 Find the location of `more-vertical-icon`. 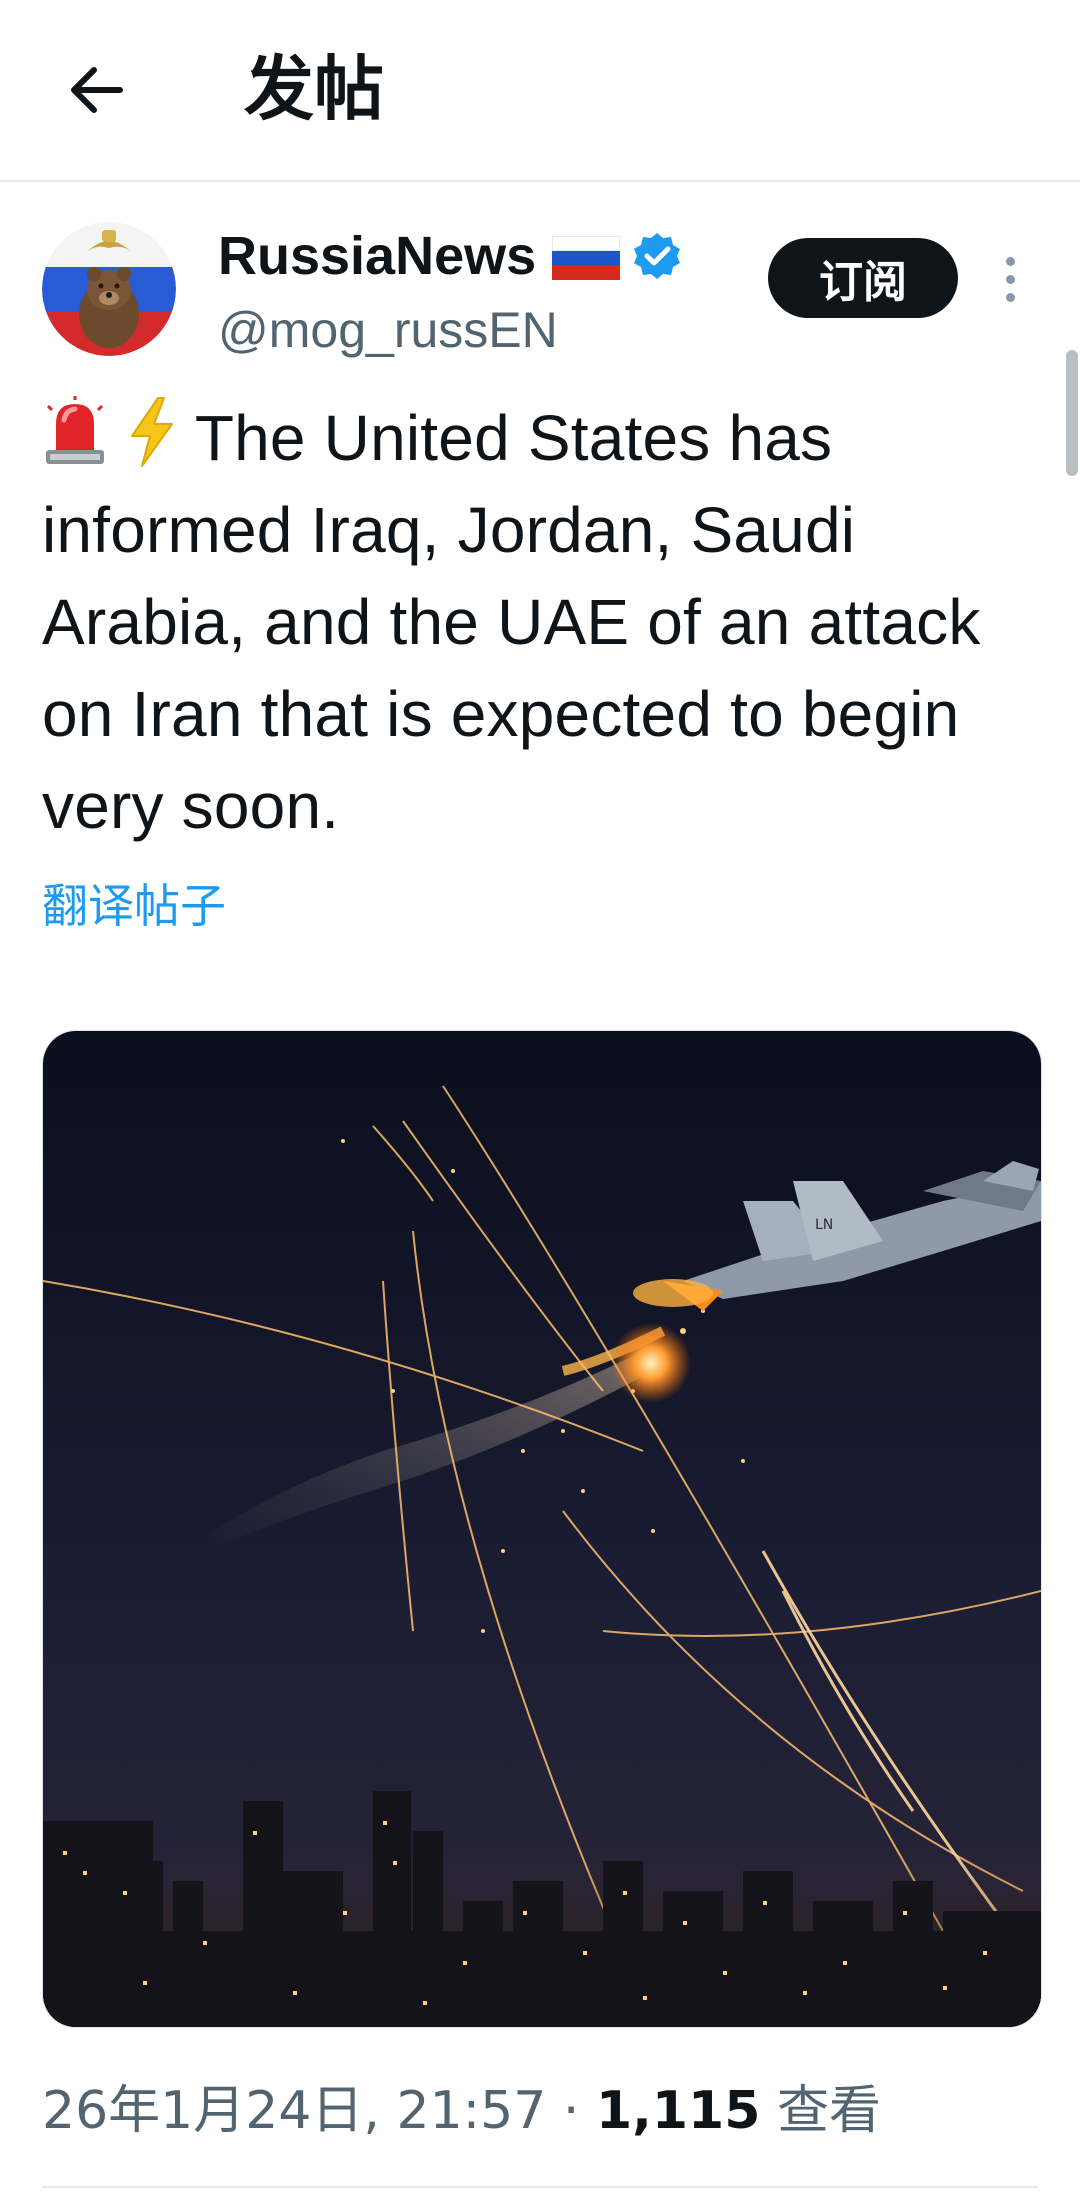

more-vertical-icon is located at coordinates (1010, 261).